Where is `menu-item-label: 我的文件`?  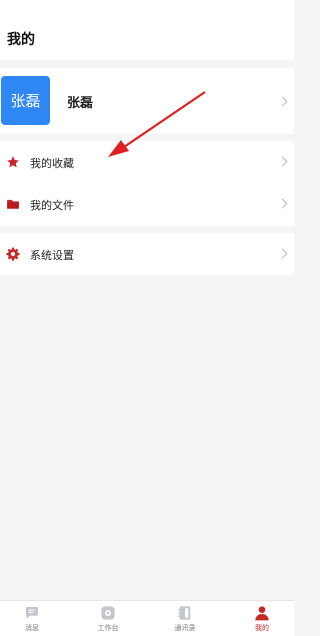 menu-item-label: 我的文件 is located at coordinates (52, 205).